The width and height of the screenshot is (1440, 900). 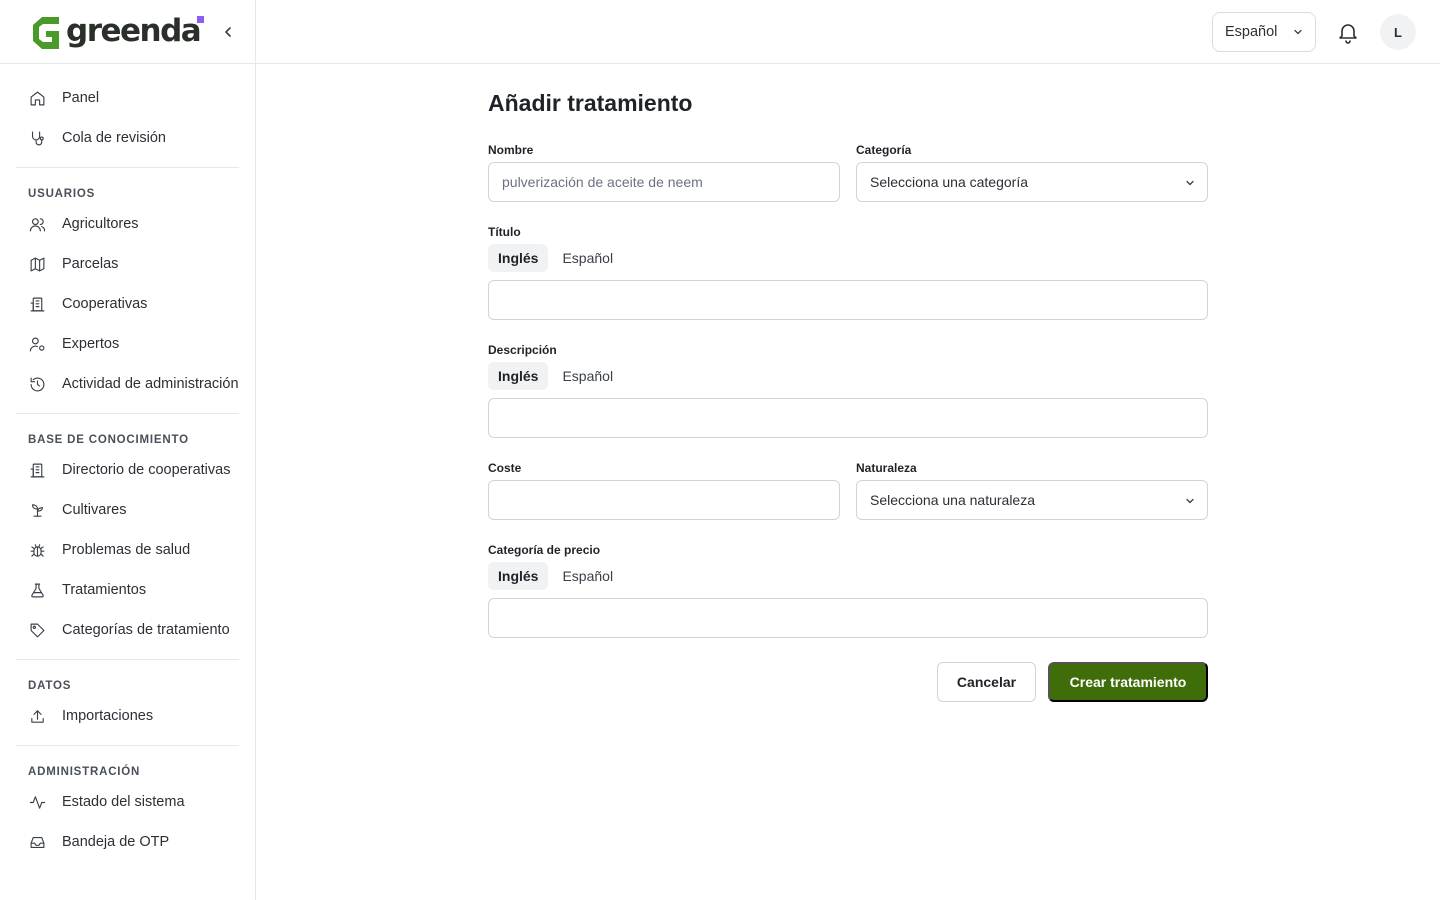 I want to click on sidebar-item-otp-inbox: Bandeja de OTP, so click(x=127, y=842).